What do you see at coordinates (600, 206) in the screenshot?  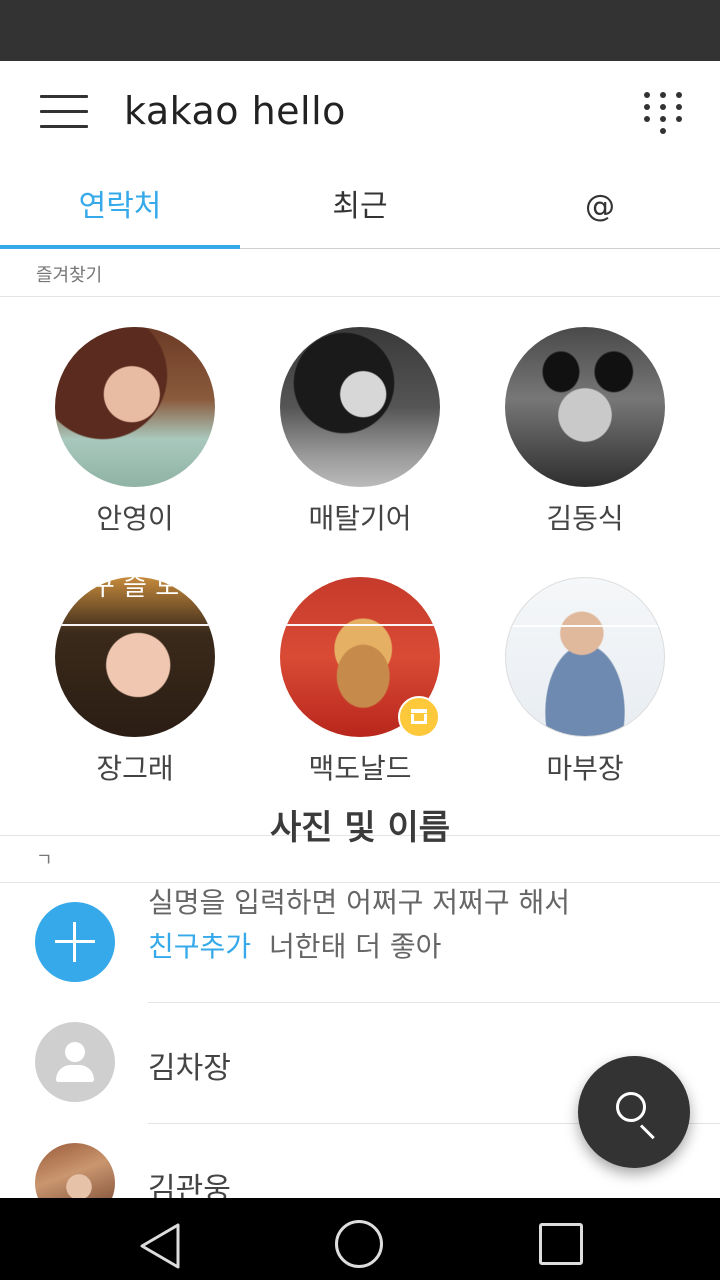 I see `tab-mentions: @` at bounding box center [600, 206].